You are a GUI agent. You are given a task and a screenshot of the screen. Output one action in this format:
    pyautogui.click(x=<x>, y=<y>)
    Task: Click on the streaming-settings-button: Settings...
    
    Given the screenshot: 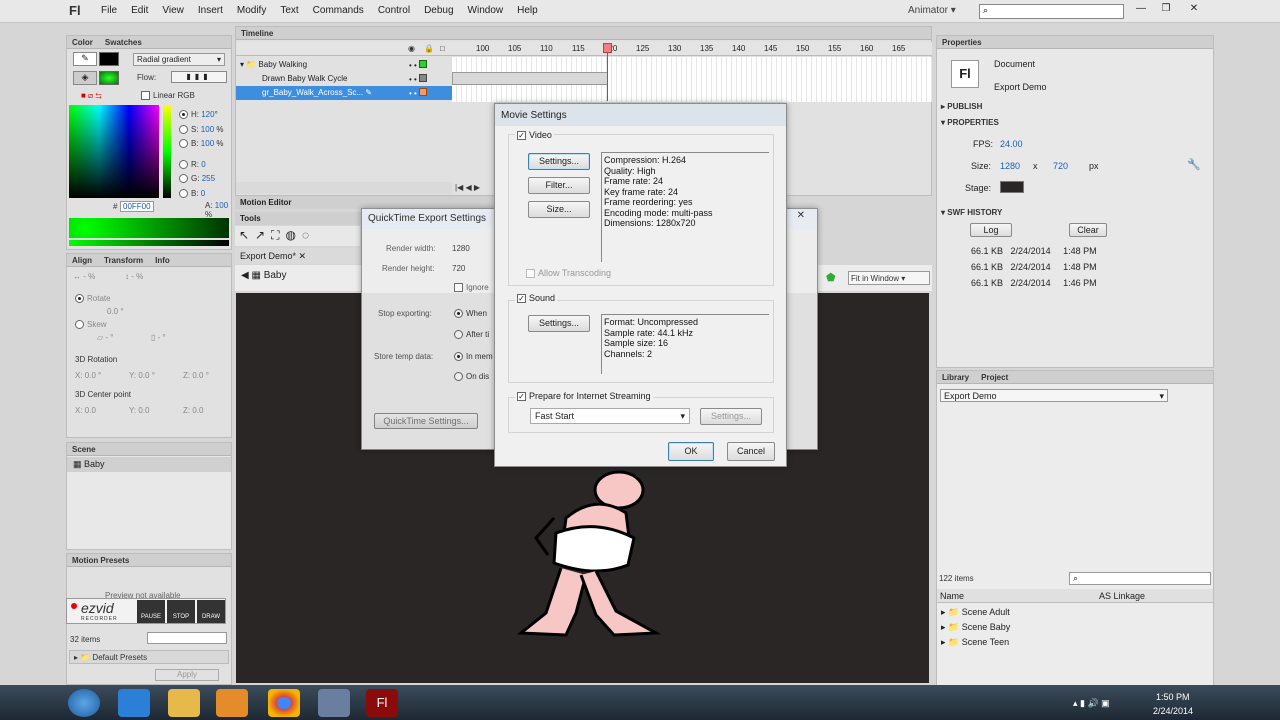 What is the action you would take?
    pyautogui.click(x=731, y=416)
    